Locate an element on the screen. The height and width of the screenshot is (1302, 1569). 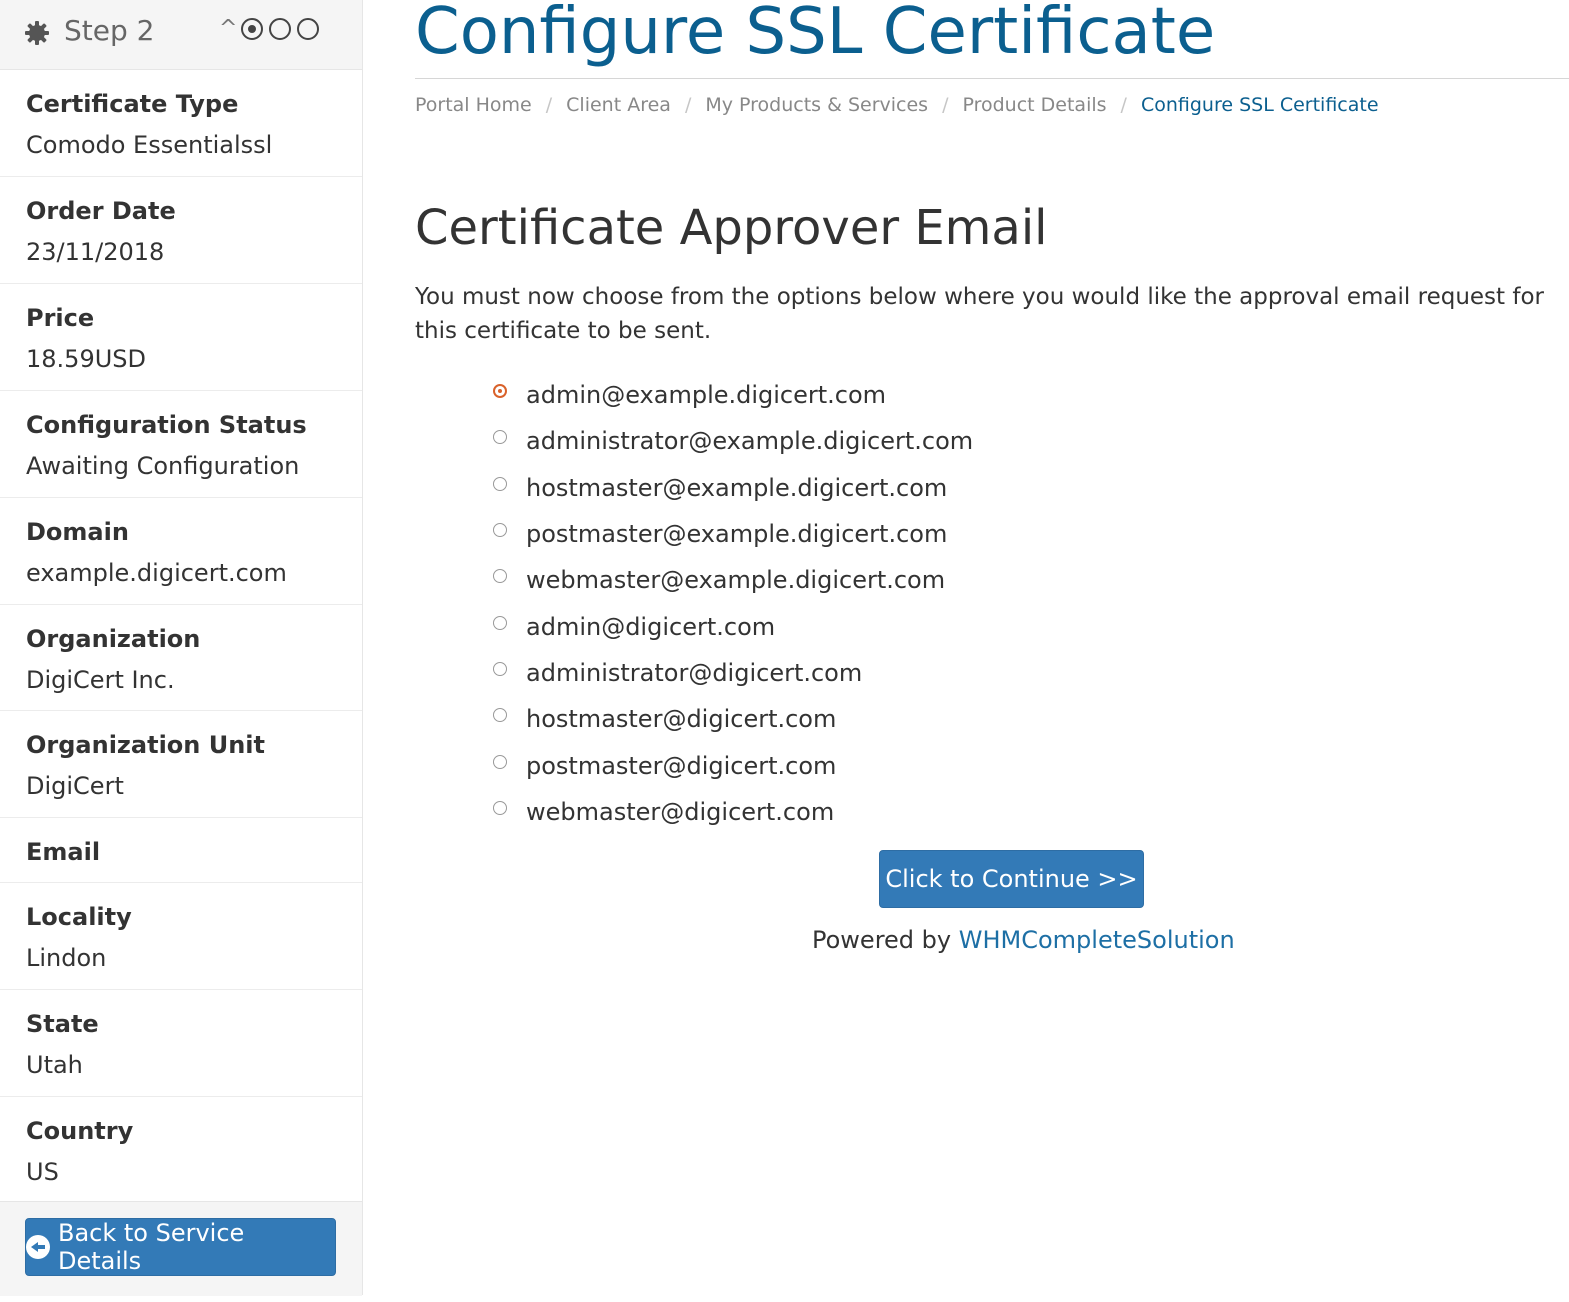
sidebar-item-label: Order Date is located at coordinates (101, 211).